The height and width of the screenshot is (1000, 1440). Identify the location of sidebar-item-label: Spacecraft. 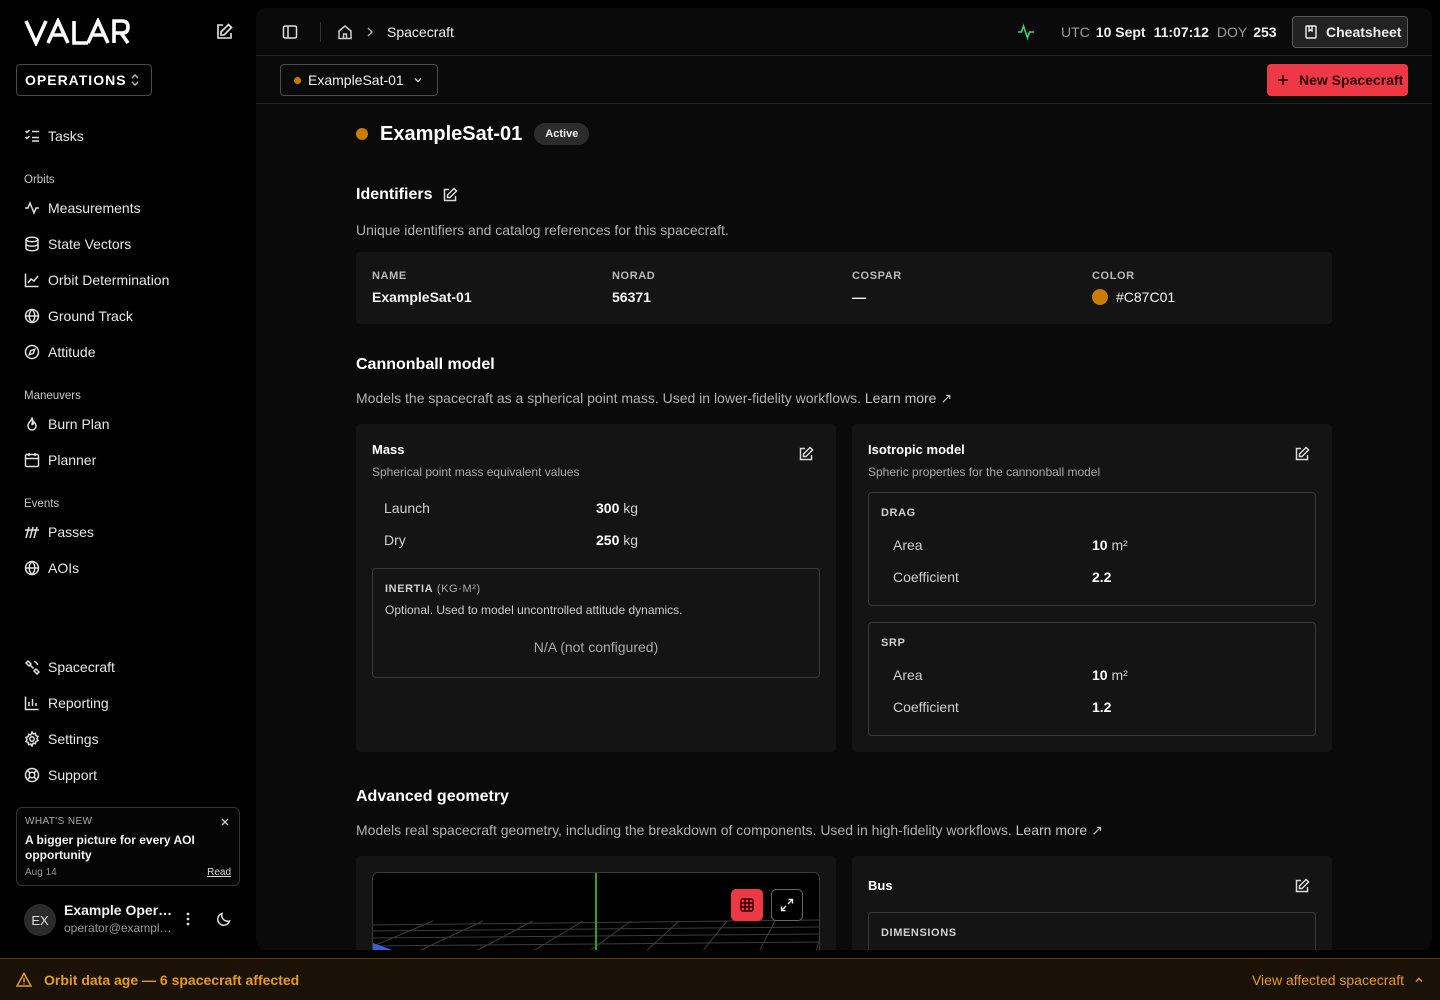
(81, 667).